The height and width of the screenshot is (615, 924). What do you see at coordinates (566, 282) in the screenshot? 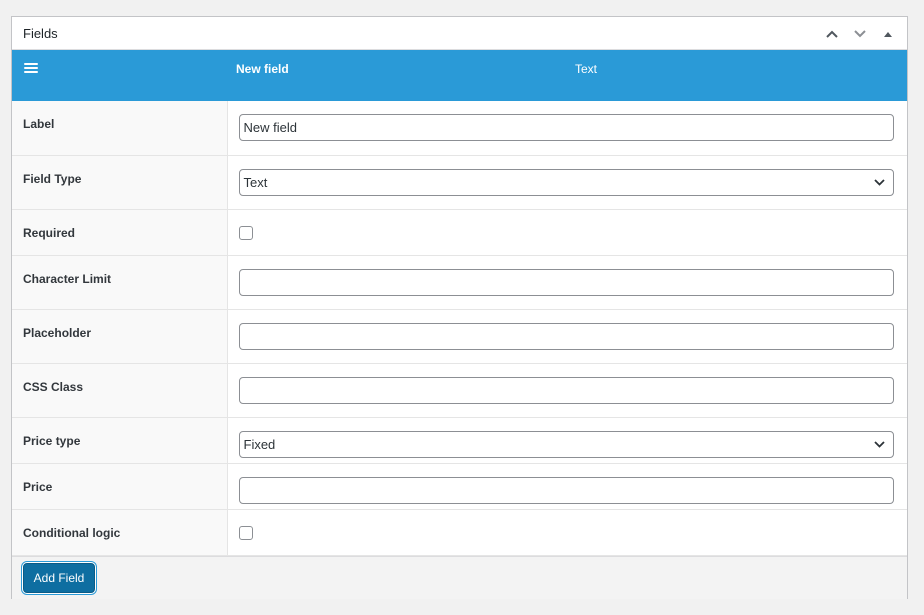
I see `character-limit-input` at bounding box center [566, 282].